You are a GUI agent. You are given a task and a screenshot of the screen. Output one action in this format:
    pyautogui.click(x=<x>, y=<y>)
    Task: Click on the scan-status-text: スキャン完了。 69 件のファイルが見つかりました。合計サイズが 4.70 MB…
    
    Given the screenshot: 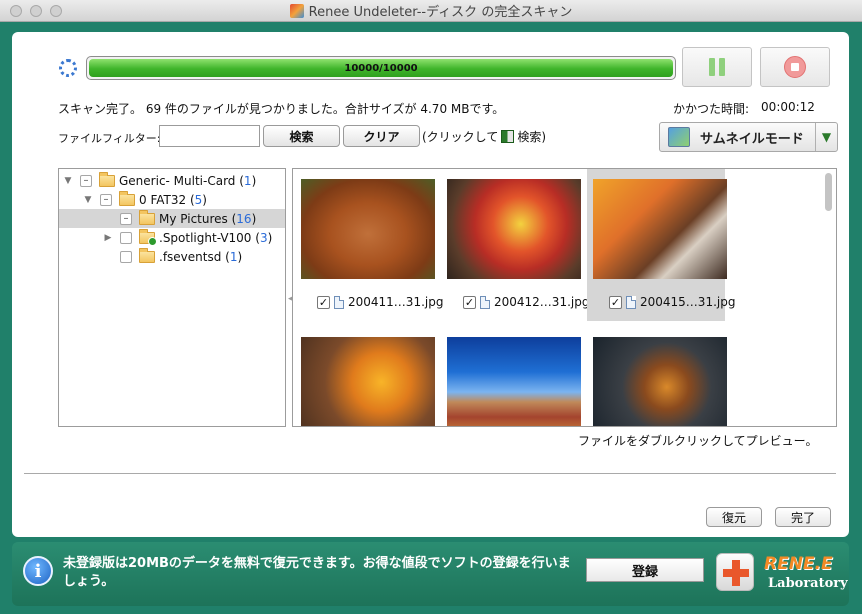 What is the action you would take?
    pyautogui.click(x=281, y=109)
    